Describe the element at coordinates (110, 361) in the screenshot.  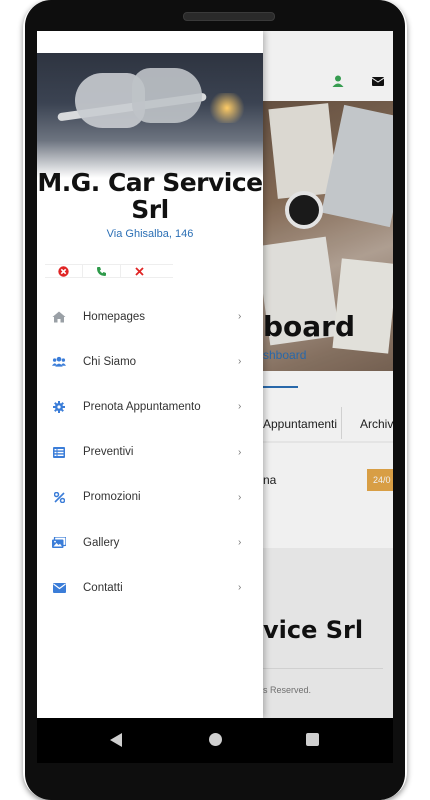
I see `menu-item-label: Chi Siamo` at that location.